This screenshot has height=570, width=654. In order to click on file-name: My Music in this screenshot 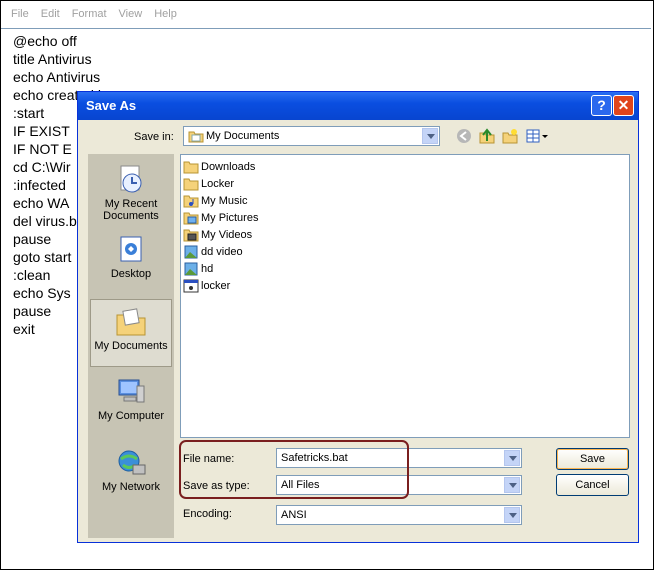, I will do `click(224, 201)`.